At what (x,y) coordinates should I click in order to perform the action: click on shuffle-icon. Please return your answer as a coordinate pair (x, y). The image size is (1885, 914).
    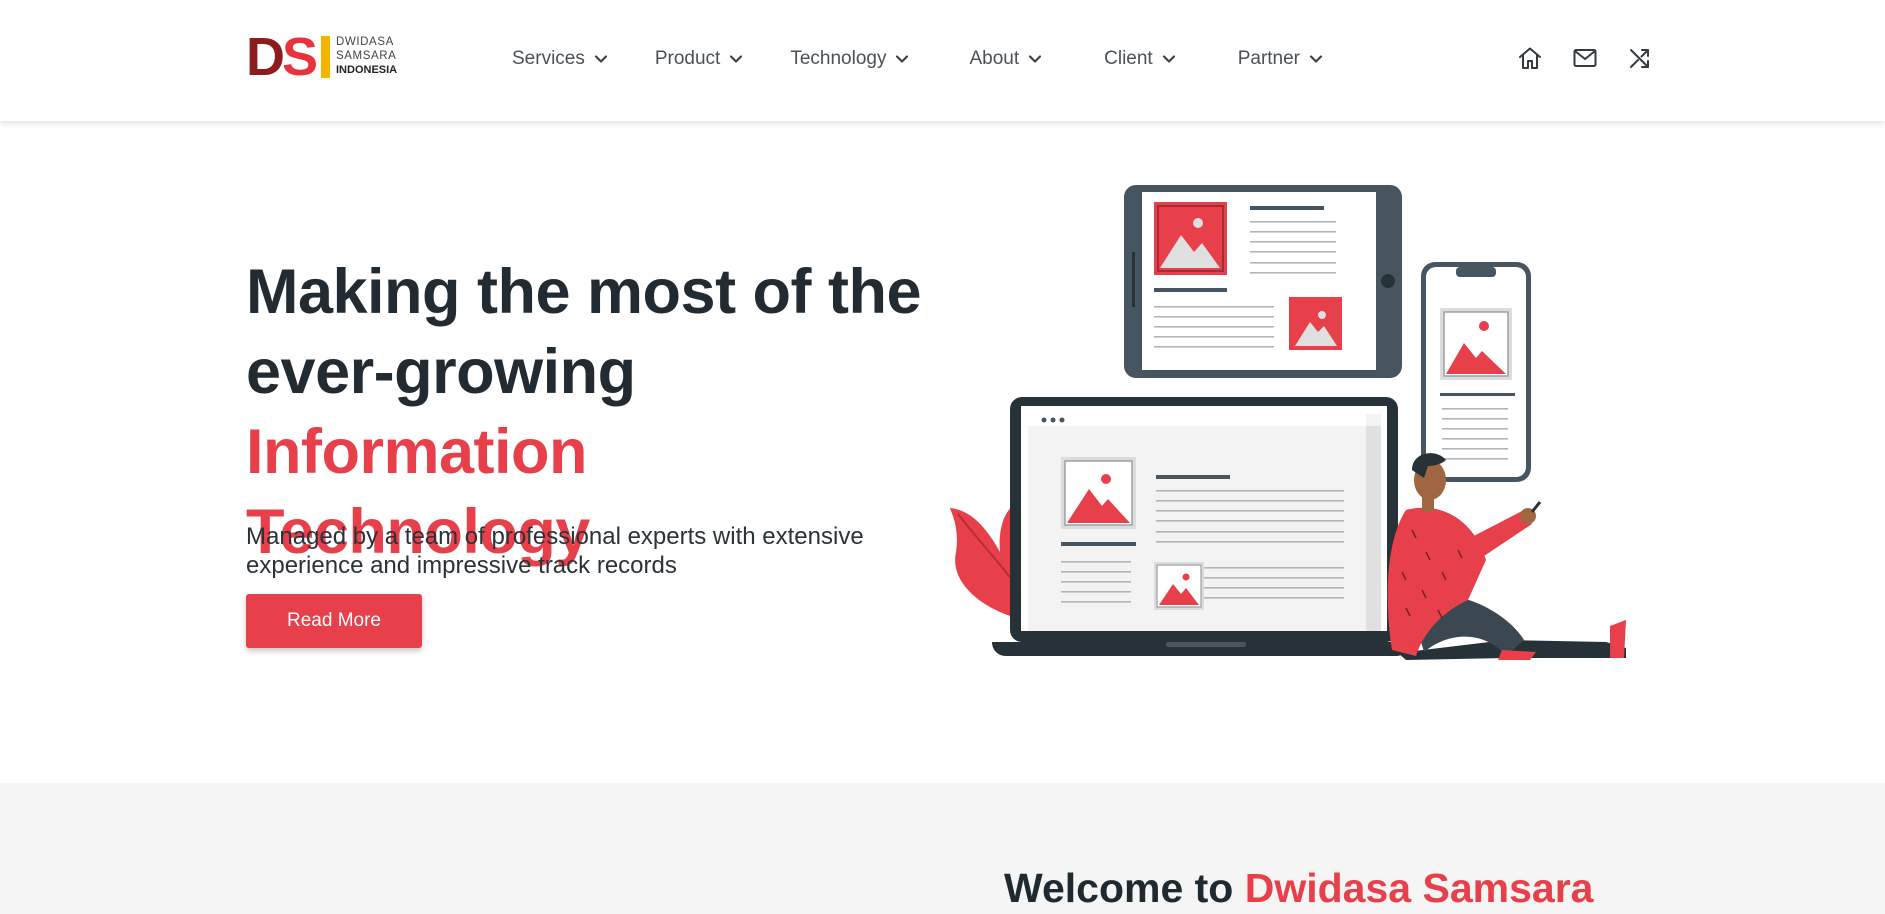
    Looking at the image, I should click on (1639, 58).